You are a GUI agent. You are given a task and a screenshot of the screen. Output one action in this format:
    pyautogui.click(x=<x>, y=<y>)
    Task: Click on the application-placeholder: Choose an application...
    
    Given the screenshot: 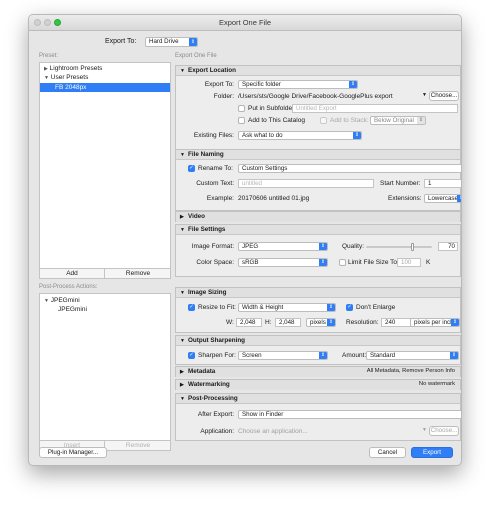 What is the action you would take?
    pyautogui.click(x=273, y=431)
    